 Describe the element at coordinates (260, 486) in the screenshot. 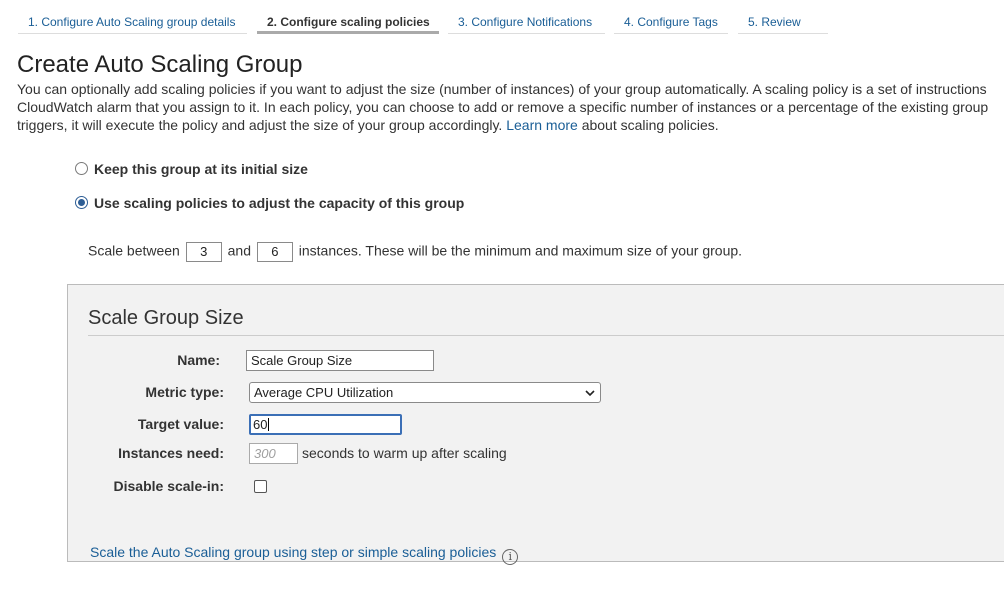

I see `disable-scale-in-checkbox` at that location.